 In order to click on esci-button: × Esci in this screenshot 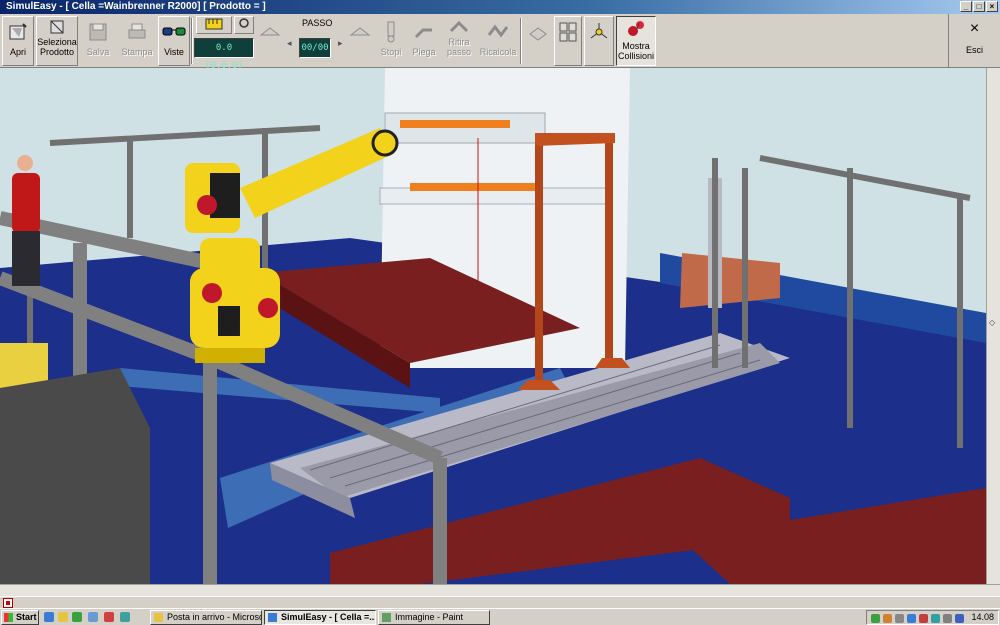, I will do `click(974, 41)`.